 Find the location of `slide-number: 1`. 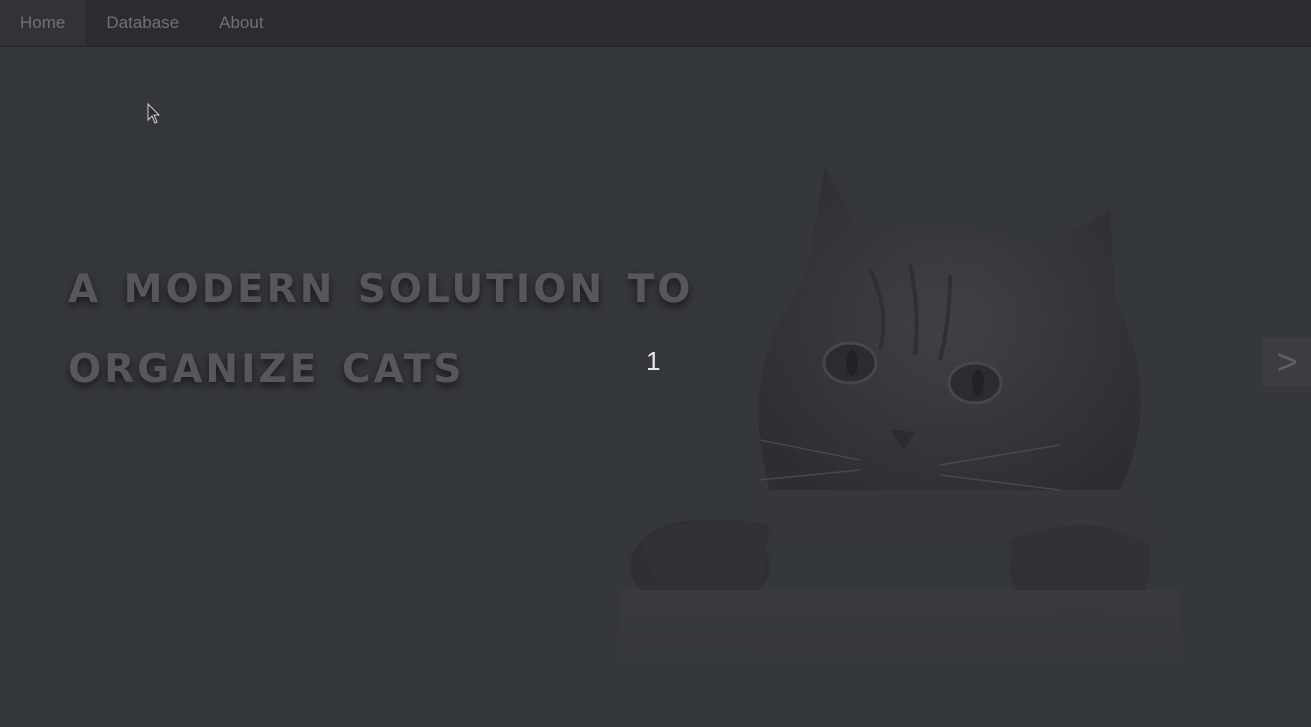

slide-number: 1 is located at coordinates (653, 361).